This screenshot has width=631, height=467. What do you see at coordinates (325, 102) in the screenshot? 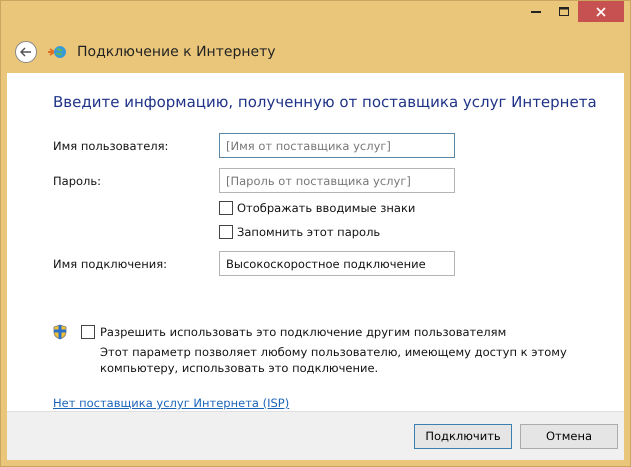
I see `instruction-heading: Введите информацию, полученную от поставщика услуг Интернета` at bounding box center [325, 102].